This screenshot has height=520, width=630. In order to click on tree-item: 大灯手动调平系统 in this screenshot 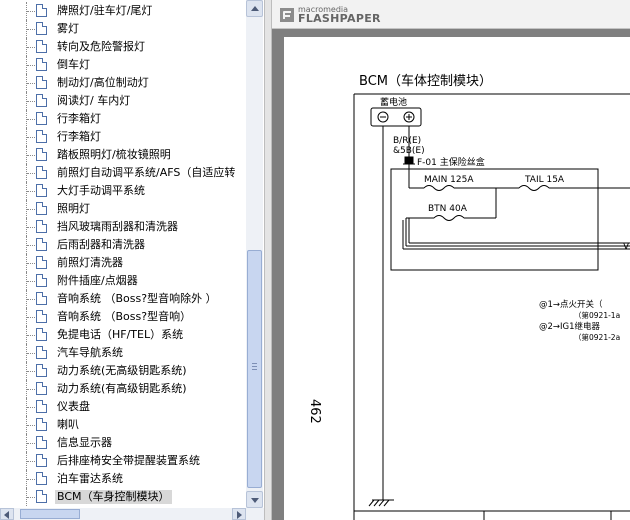, I will do `click(123, 191)`.